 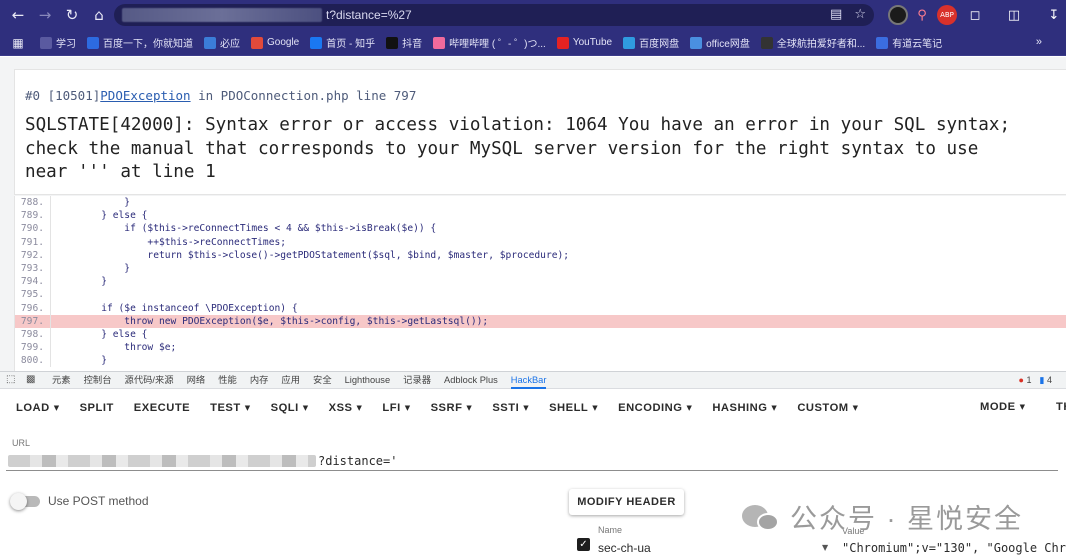 I want to click on devtools-tab: 安全, so click(x=322, y=380).